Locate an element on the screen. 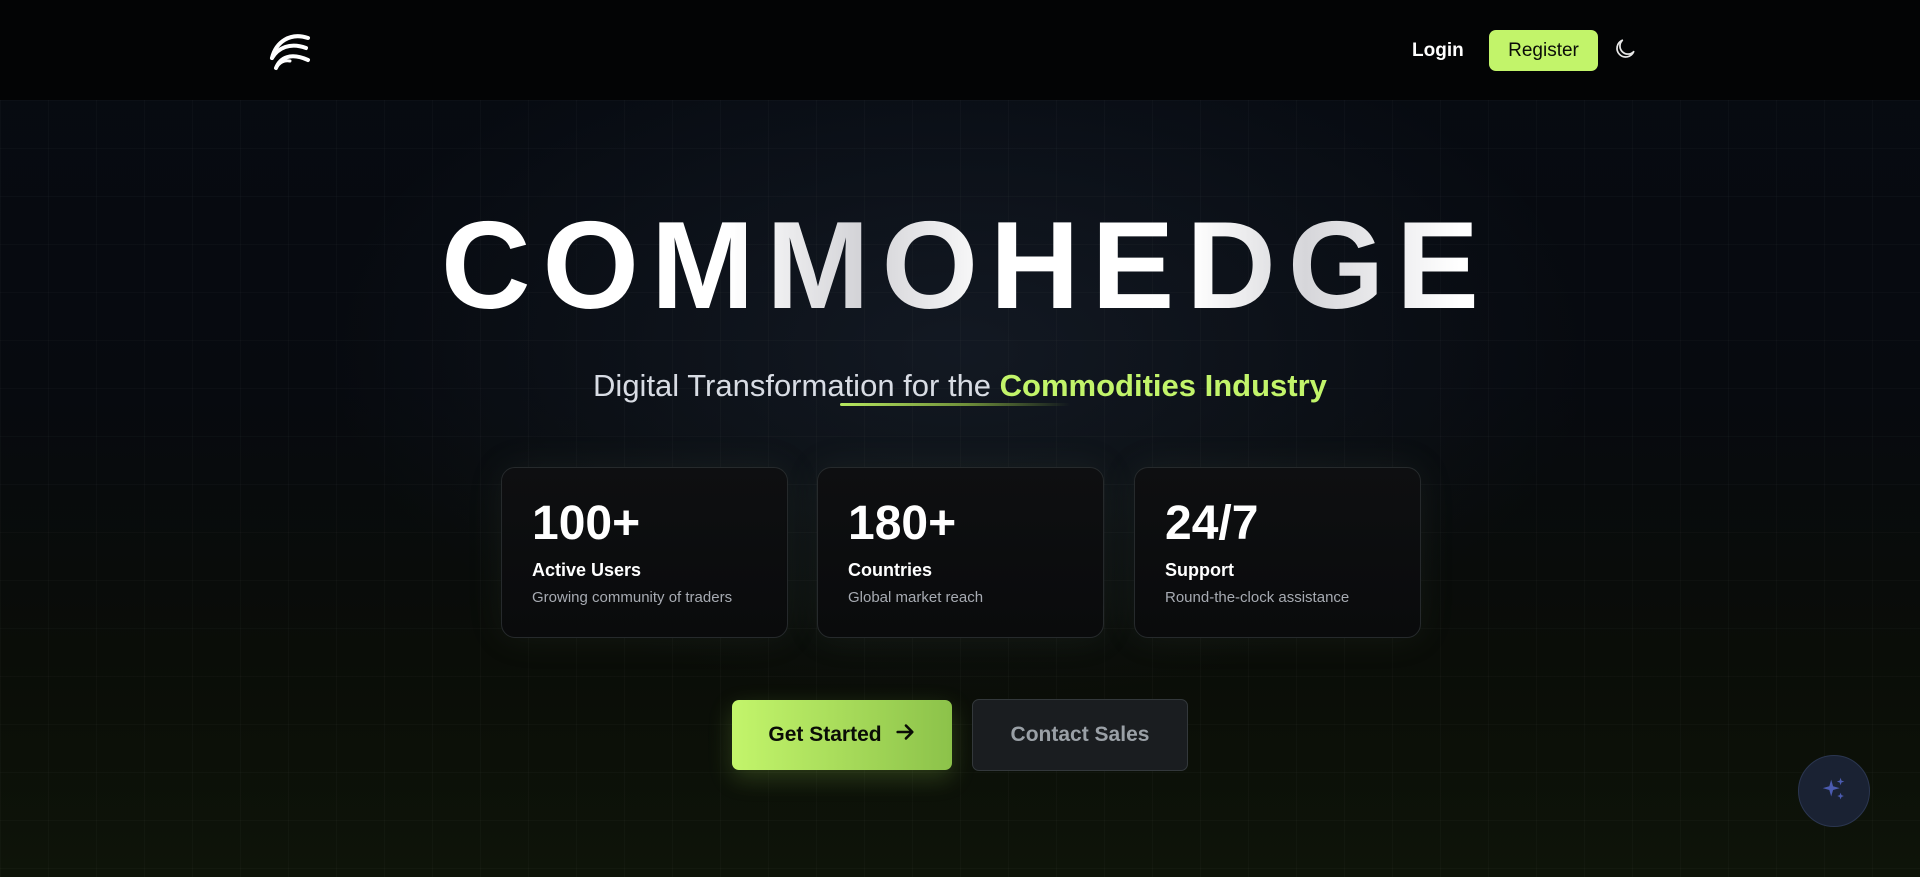 Image resolution: width=1920 pixels, height=877 pixels. stat-description: Growing community of traders is located at coordinates (632, 597).